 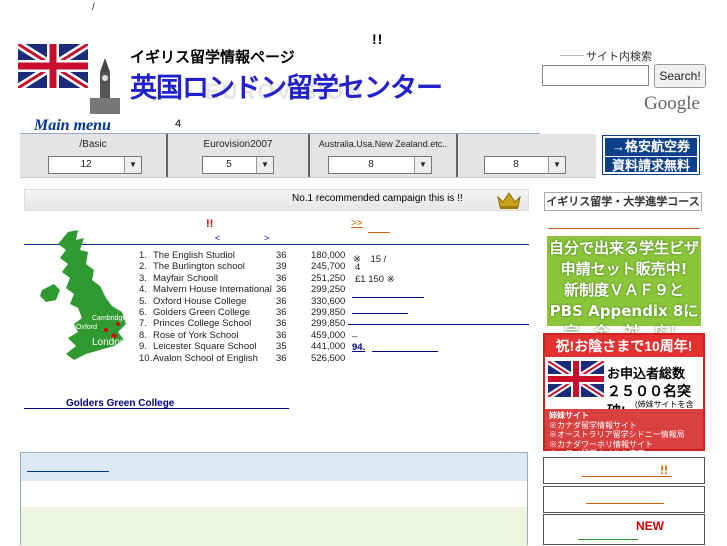 I want to click on menu-select-australia: 8 ▼, so click(x=380, y=165).